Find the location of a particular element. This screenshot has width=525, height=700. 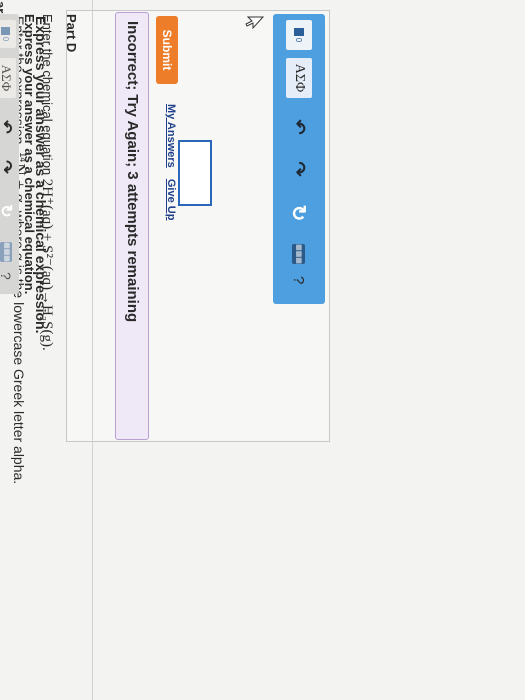

answer-links: My Answers Give Up is located at coordinates (171, 166).